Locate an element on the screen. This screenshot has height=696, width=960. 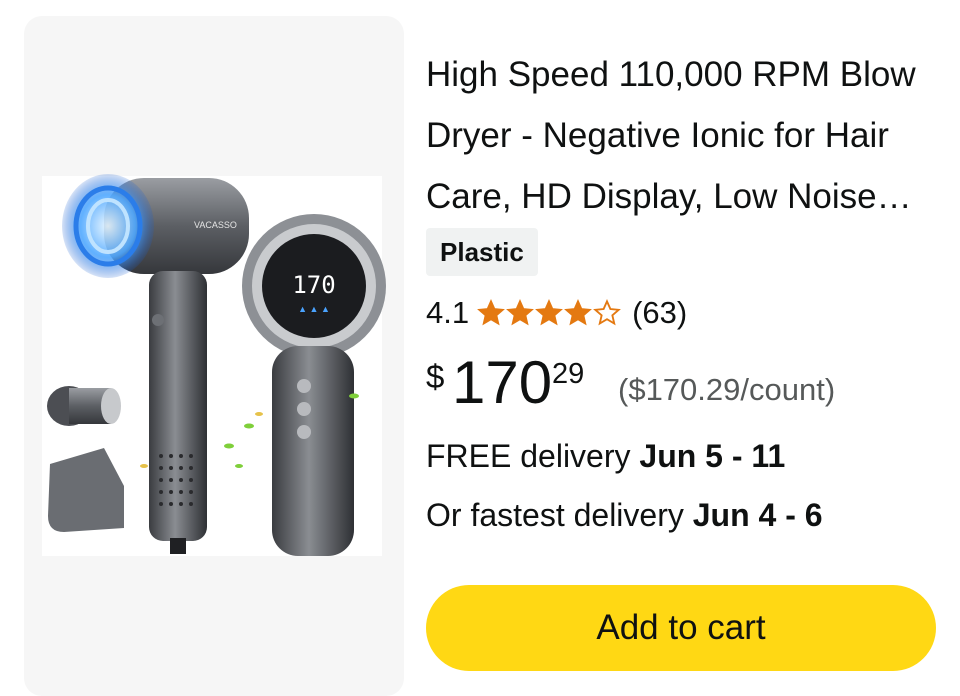
rating-value: 4.1 is located at coordinates (448, 312).